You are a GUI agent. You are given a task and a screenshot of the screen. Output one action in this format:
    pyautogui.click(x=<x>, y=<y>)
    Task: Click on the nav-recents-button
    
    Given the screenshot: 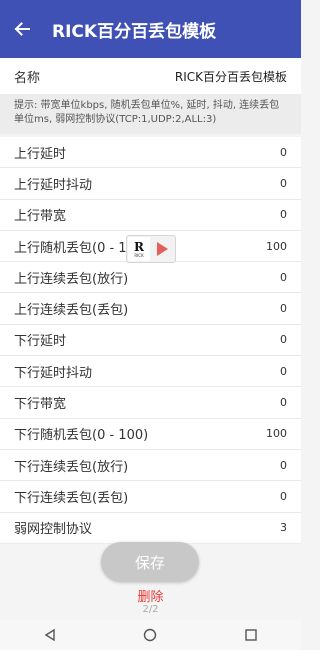 What is the action you would take?
    pyautogui.click(x=251, y=635)
    